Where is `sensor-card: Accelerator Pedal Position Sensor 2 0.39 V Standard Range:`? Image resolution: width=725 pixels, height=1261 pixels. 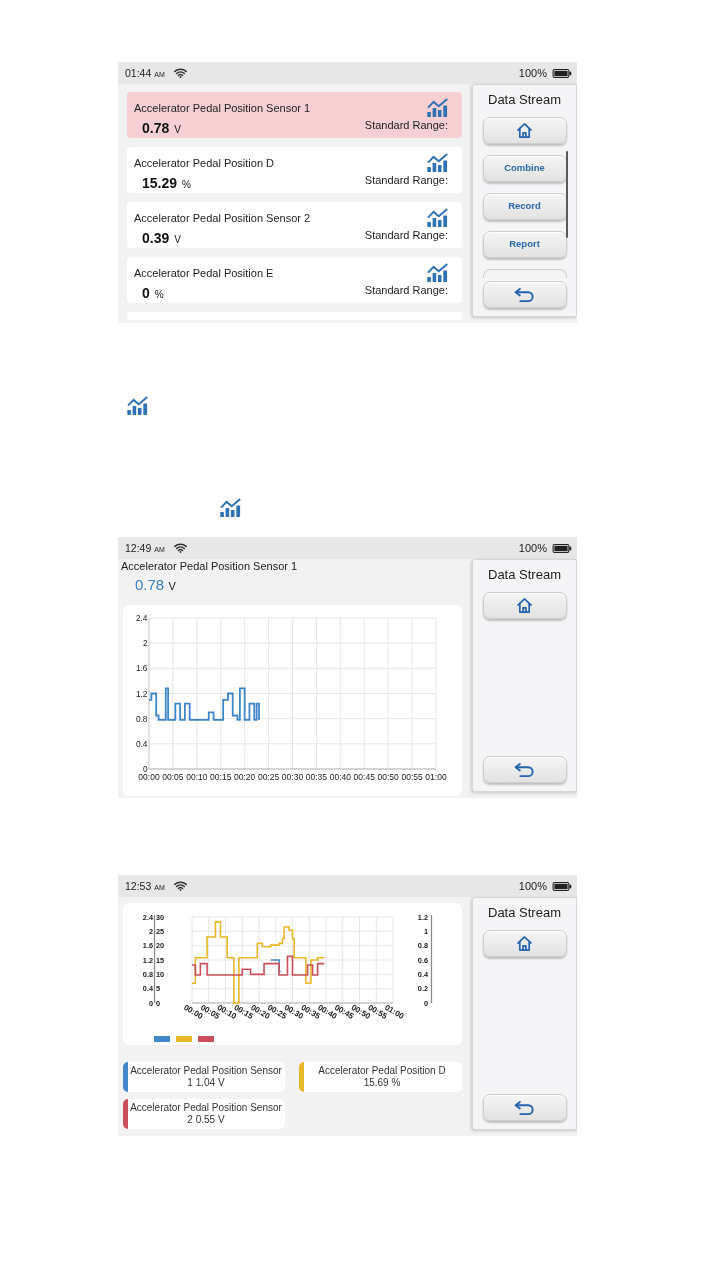
sensor-card: Accelerator Pedal Position Sensor 2 0.39 V Standard Range: is located at coordinates (294, 225).